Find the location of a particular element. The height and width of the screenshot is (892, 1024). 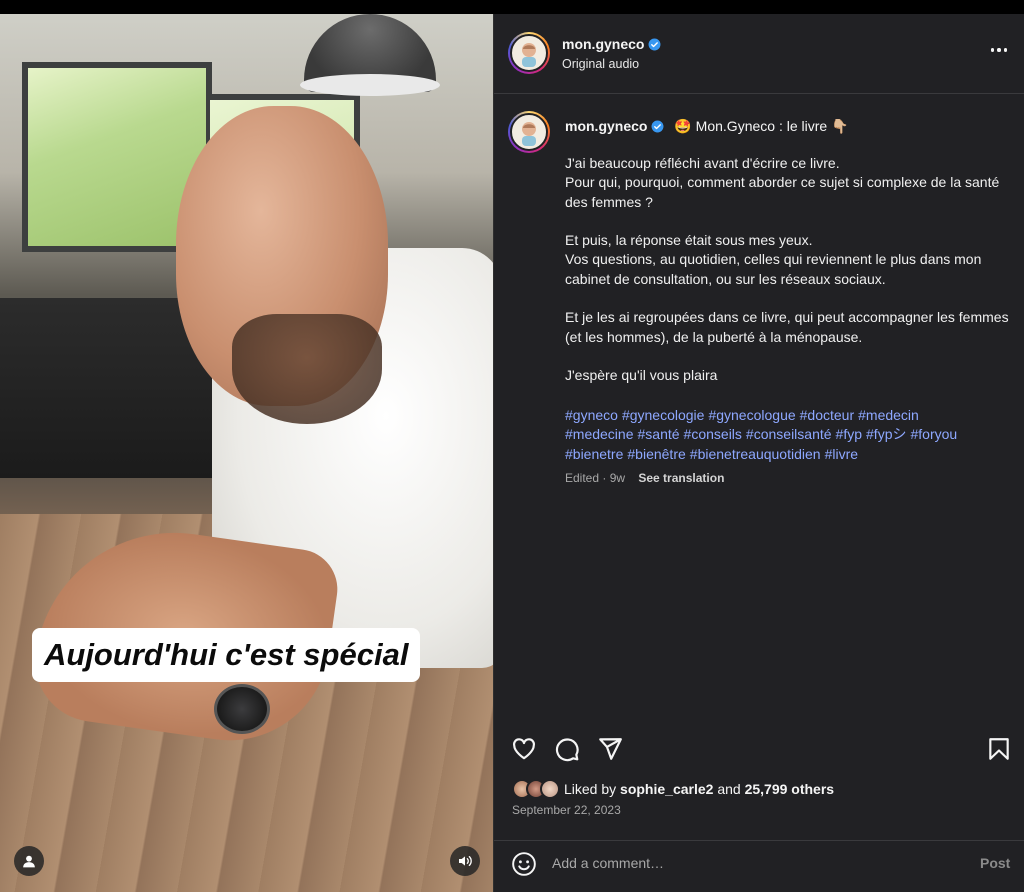

likes-summary: Liked by sophie_carle2 and 25,799 others is located at coordinates (673, 789).